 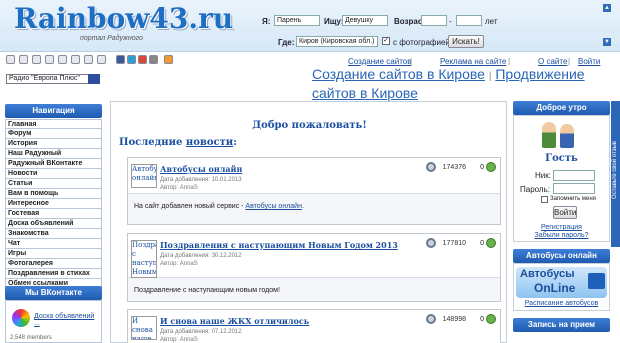 What do you see at coordinates (124, 18) in the screenshot?
I see `logo-text: Rainbow43.ru` at bounding box center [124, 18].